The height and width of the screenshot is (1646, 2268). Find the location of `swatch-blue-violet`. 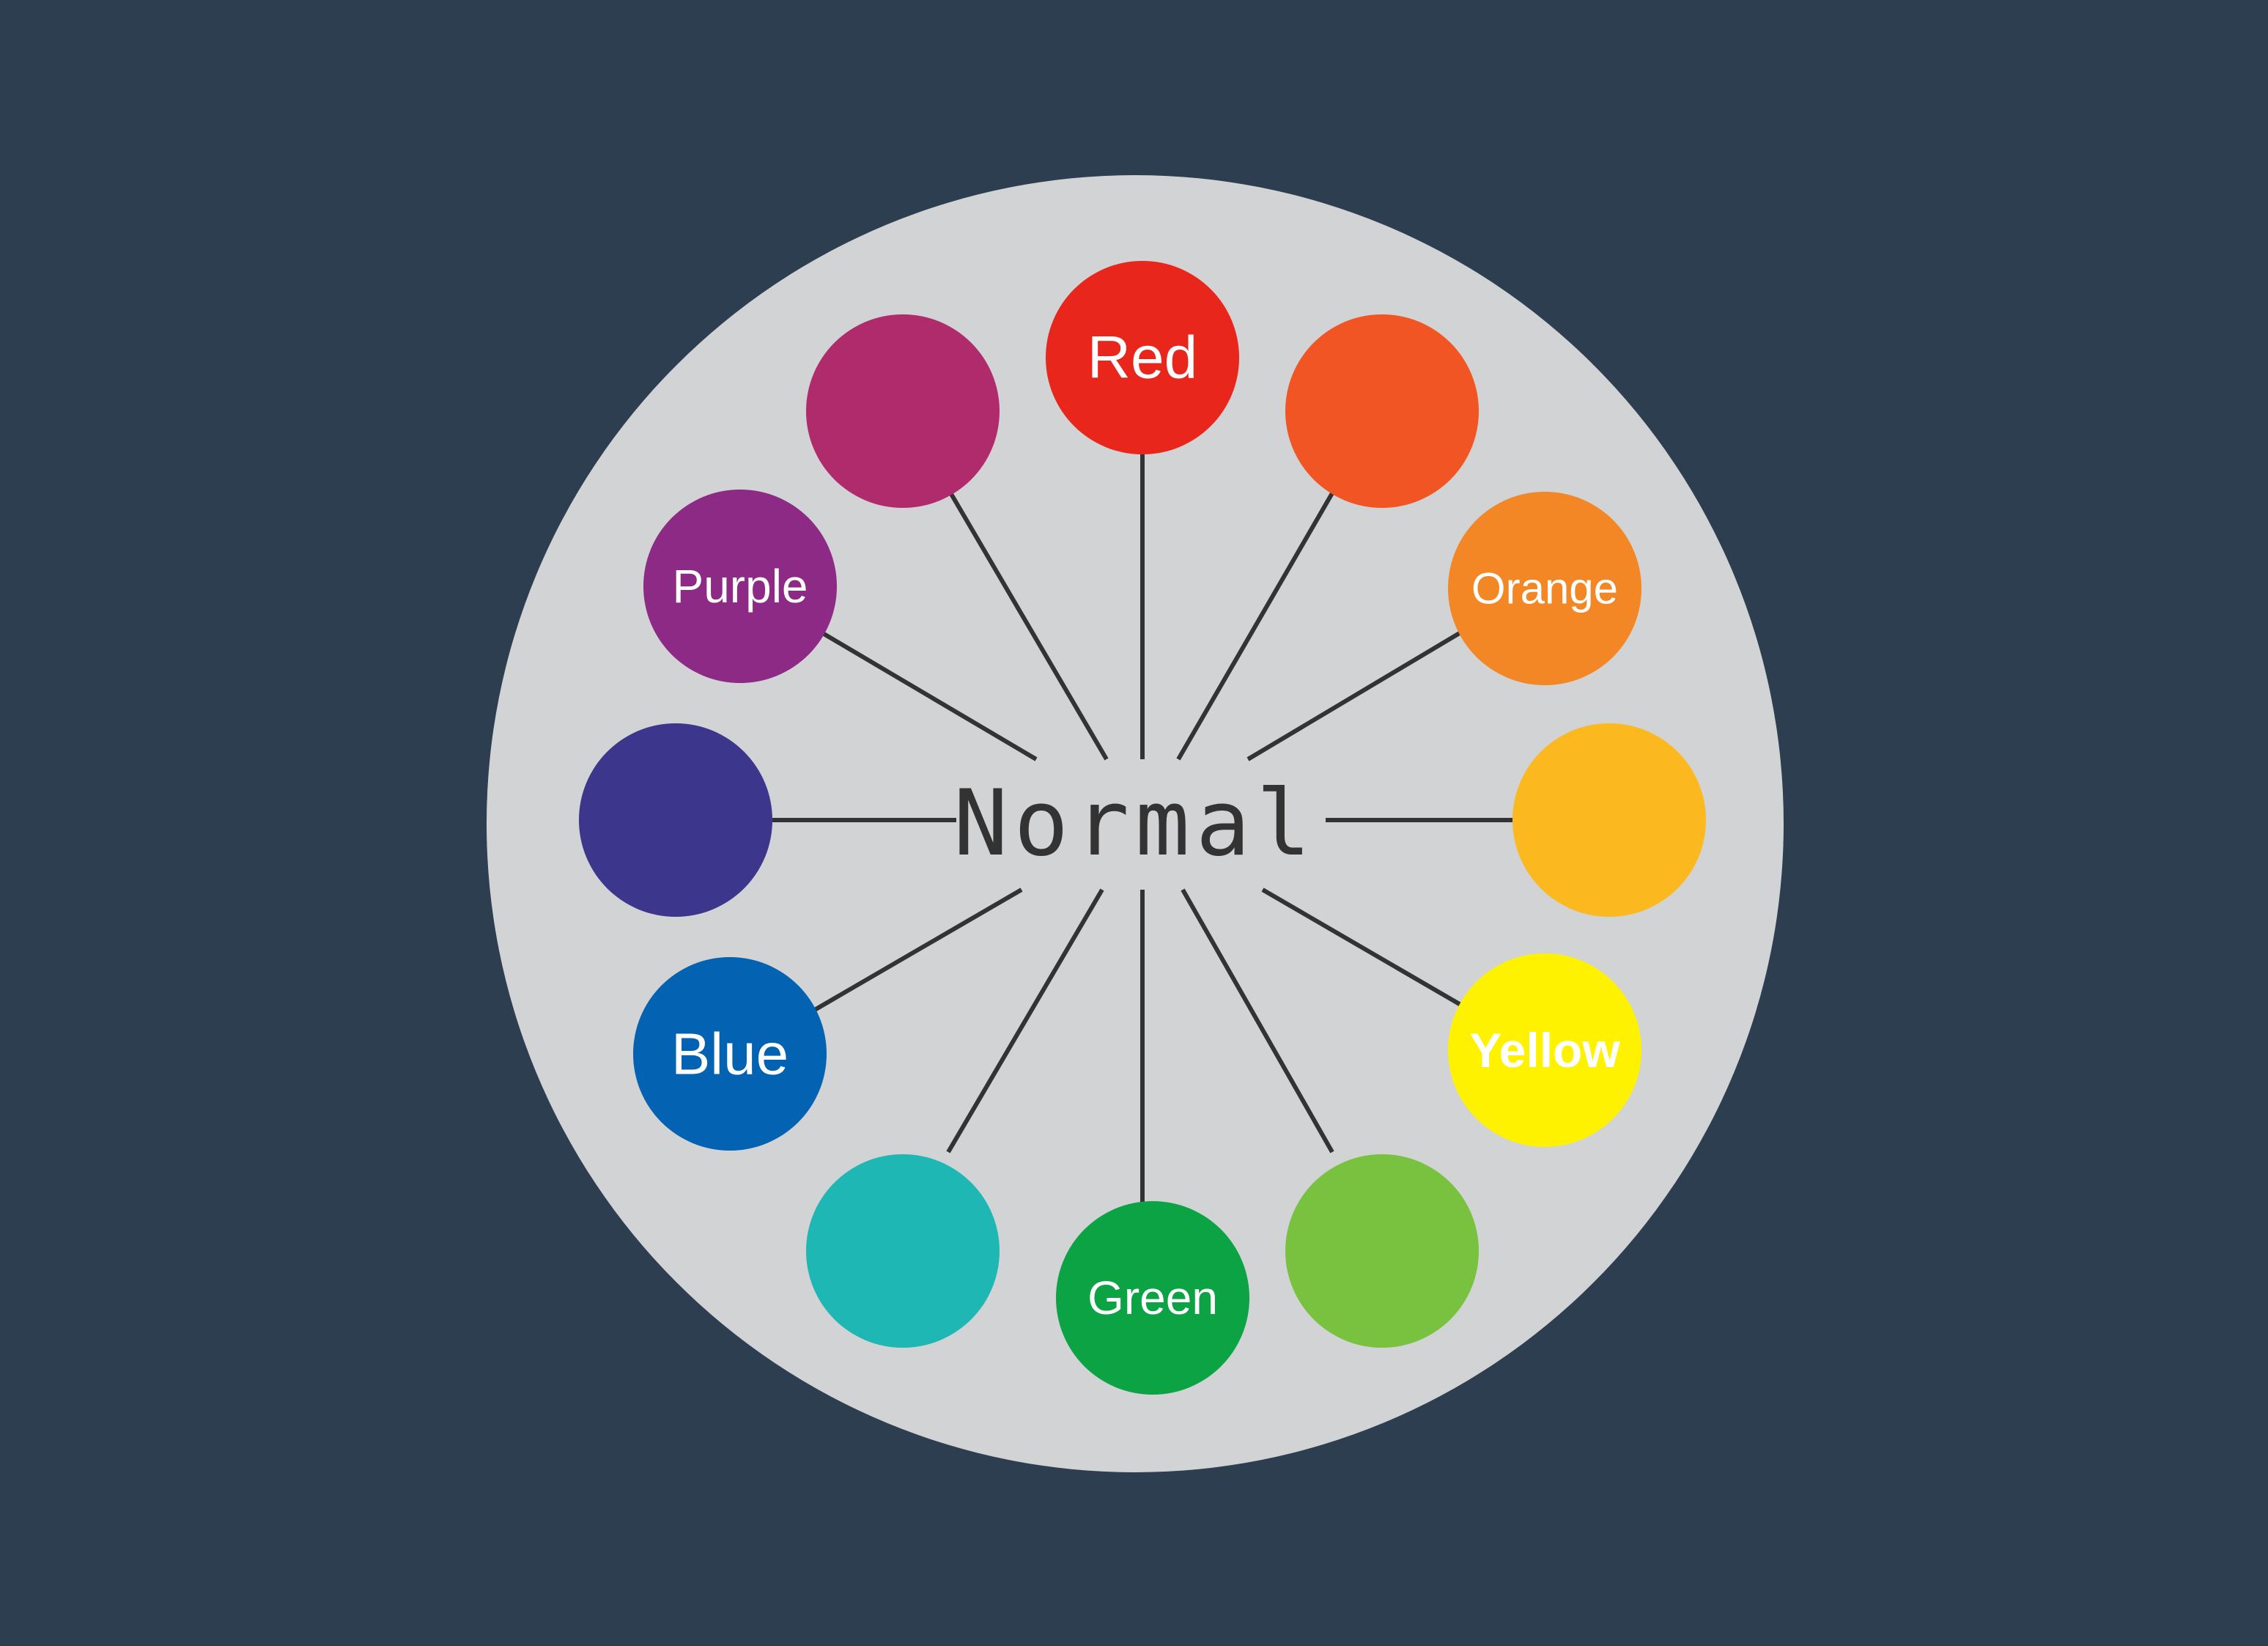

swatch-blue-violet is located at coordinates (675, 820).